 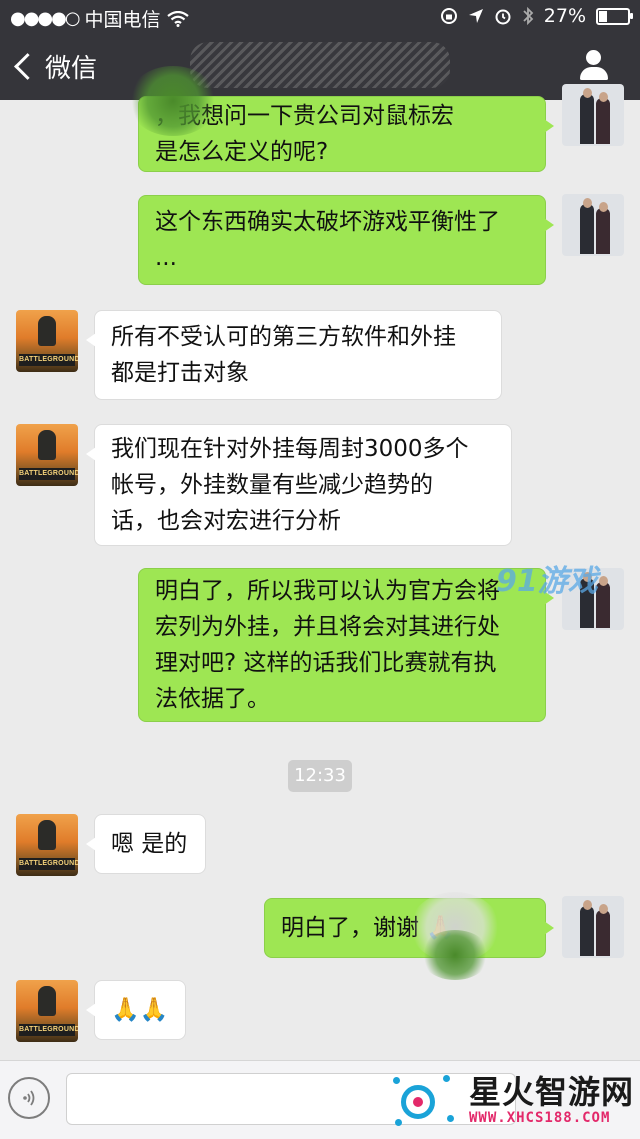 What do you see at coordinates (71, 69) in the screenshot?
I see `back-button-label: 微信` at bounding box center [71, 69].